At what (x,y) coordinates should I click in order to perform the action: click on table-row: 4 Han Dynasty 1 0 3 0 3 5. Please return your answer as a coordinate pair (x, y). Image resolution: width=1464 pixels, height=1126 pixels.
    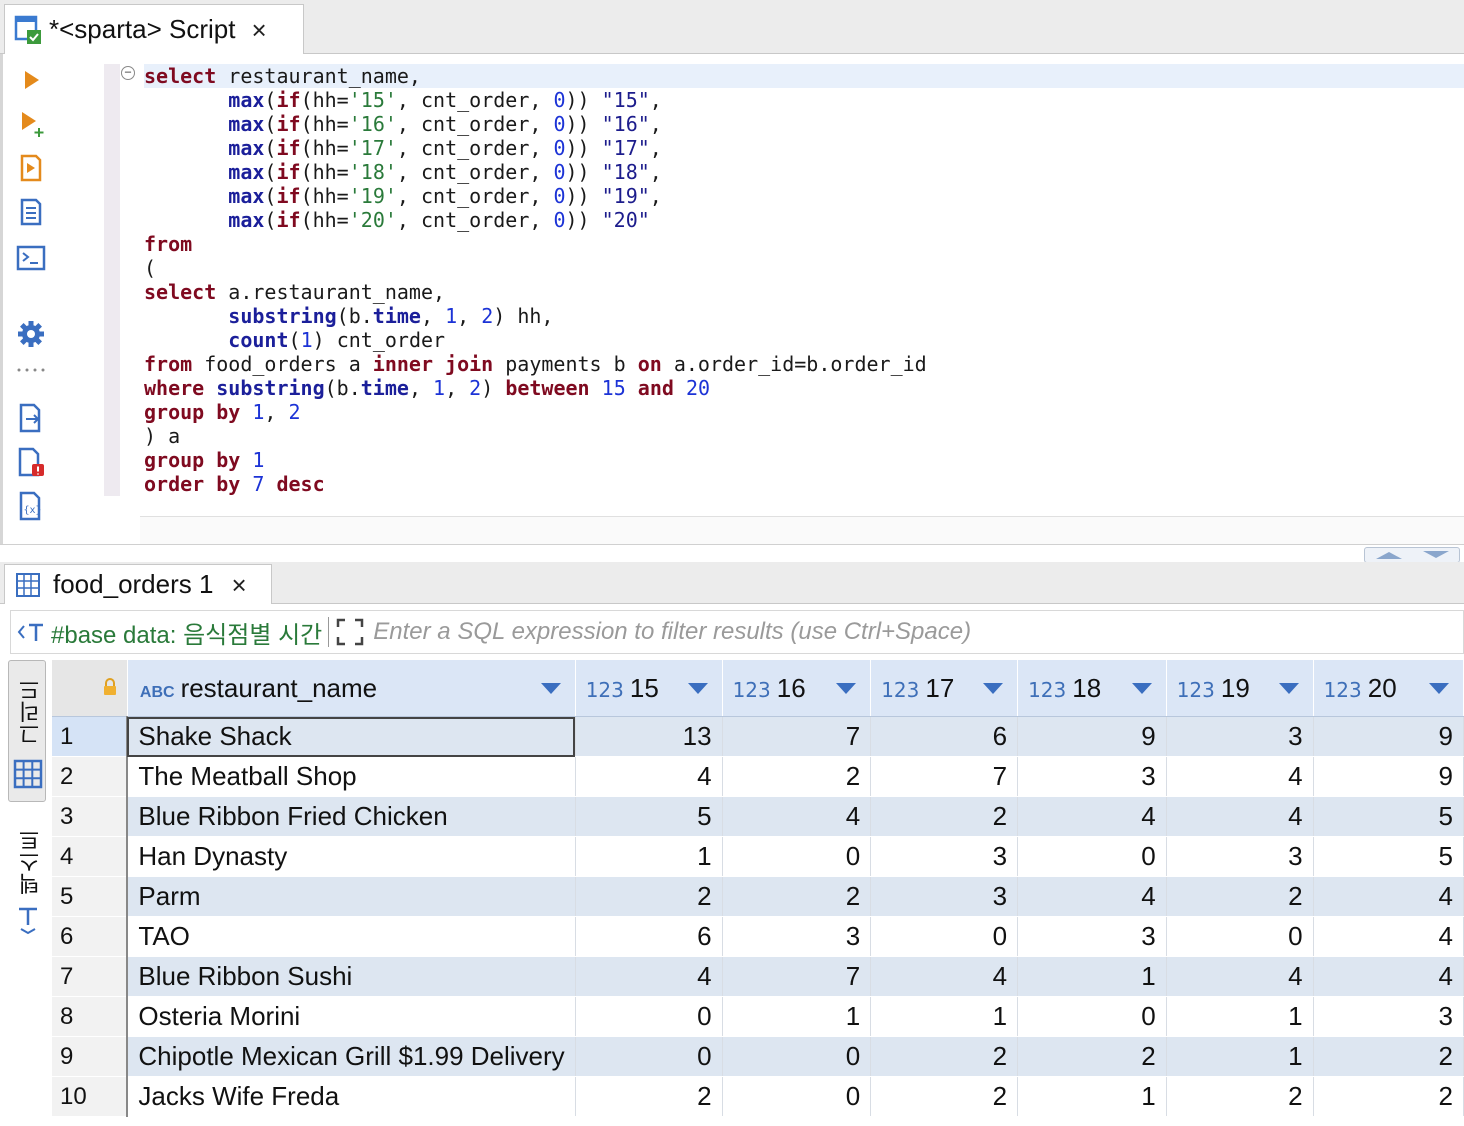
    Looking at the image, I should click on (758, 856).